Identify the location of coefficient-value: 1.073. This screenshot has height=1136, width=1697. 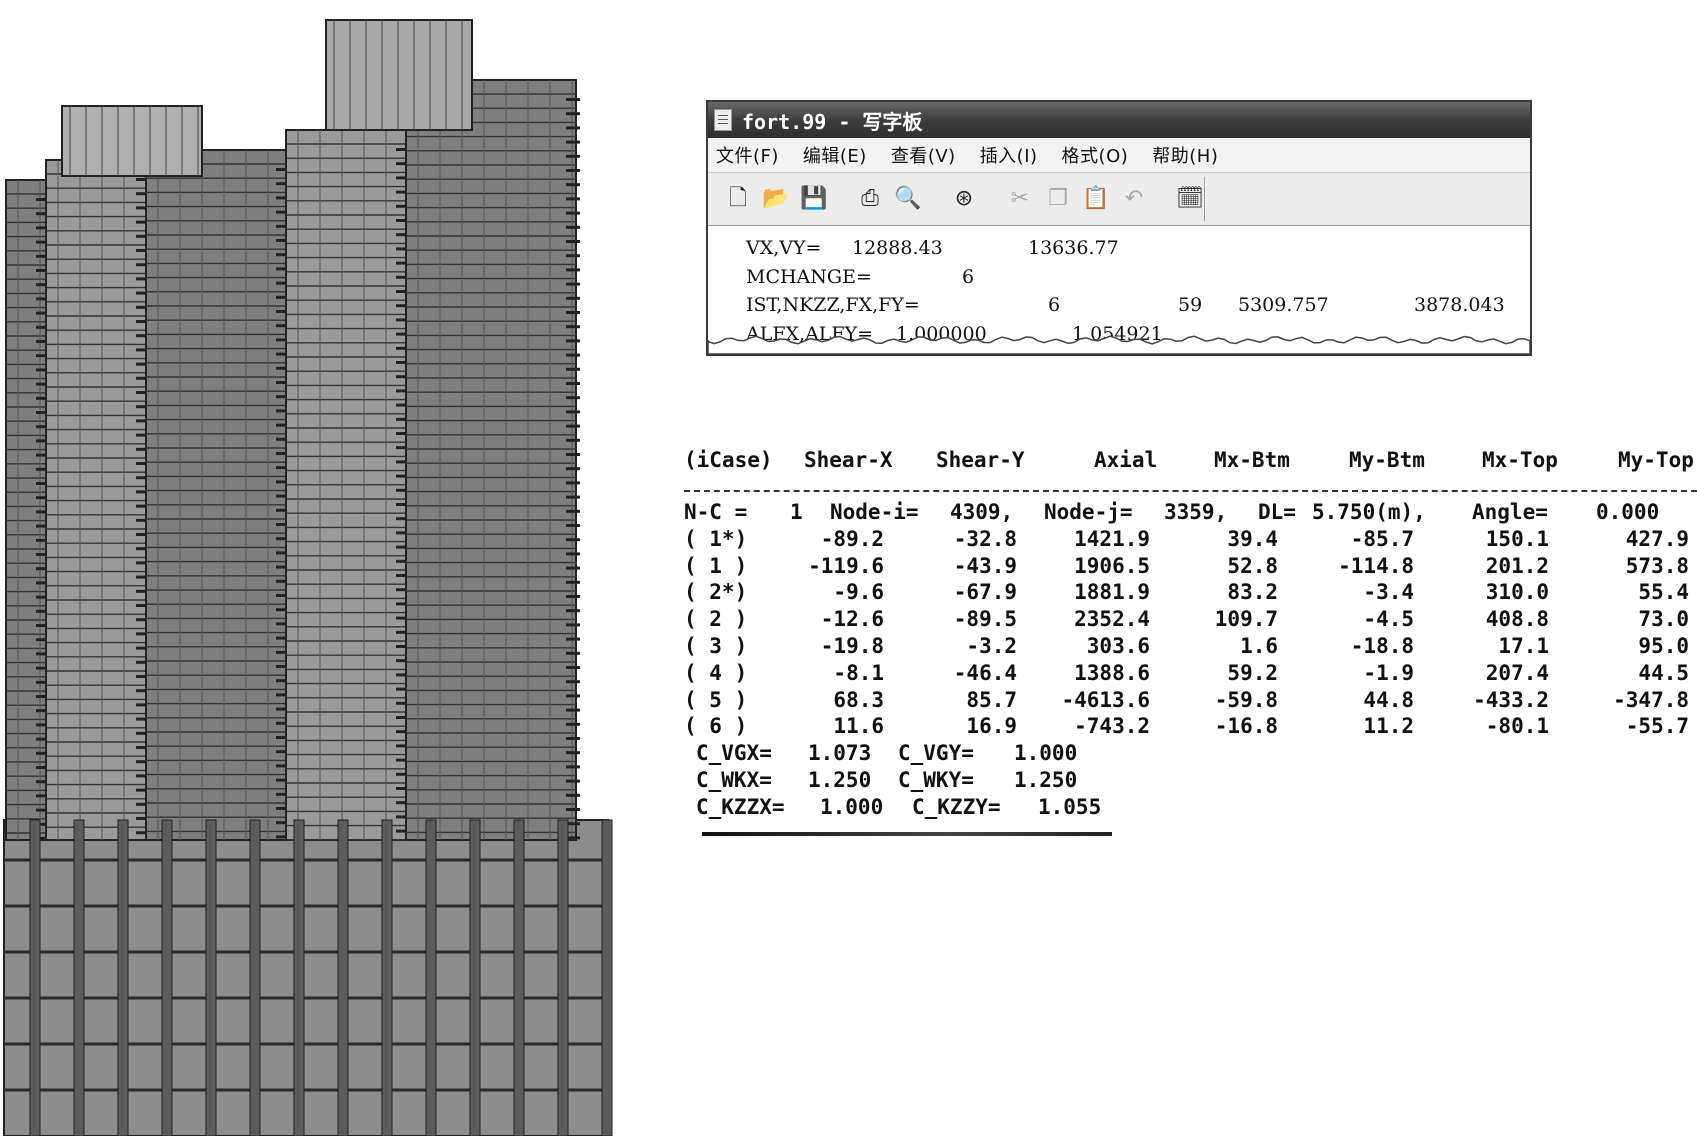
(840, 753).